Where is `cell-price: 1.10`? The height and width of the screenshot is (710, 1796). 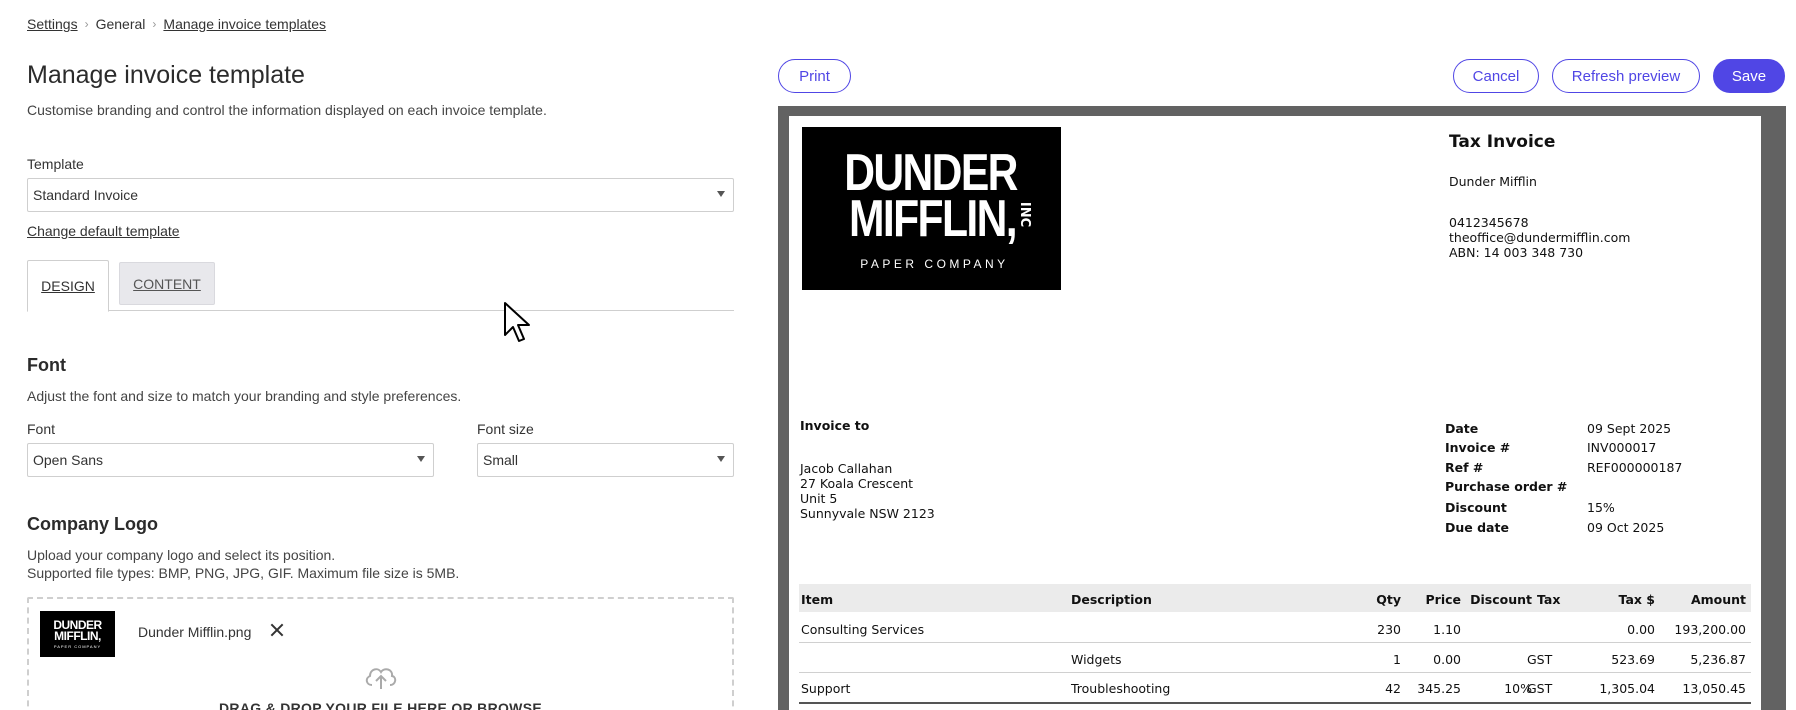
cell-price: 1.10 is located at coordinates (1447, 629).